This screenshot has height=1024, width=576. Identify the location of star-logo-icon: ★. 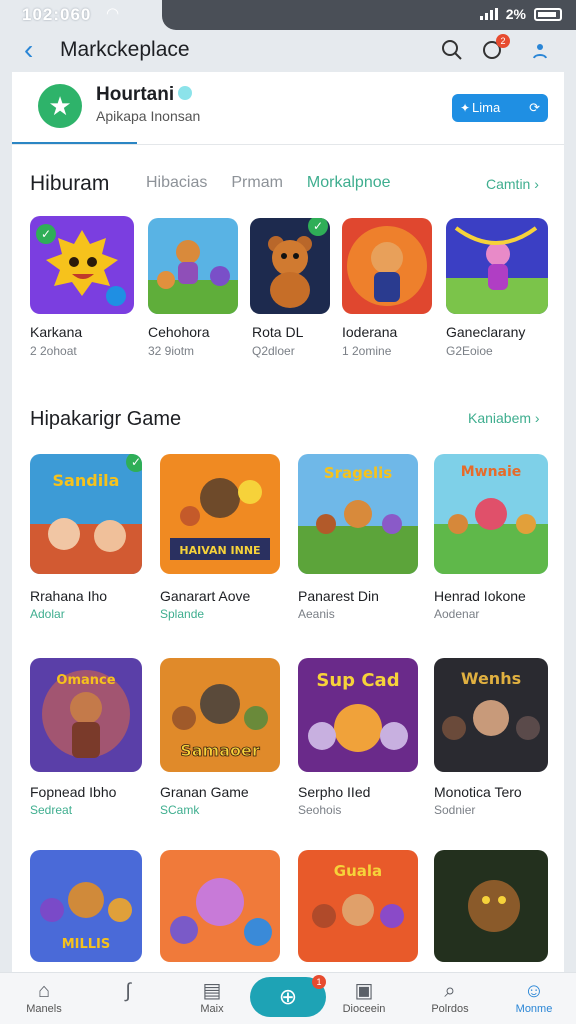
(60, 106).